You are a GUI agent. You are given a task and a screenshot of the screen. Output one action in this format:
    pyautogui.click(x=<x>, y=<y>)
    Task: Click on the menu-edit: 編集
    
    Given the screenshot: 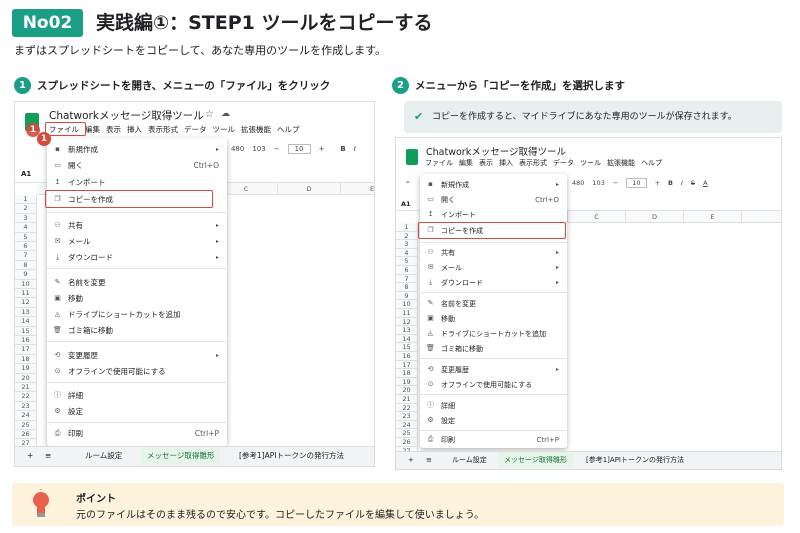 What is the action you would take?
    pyautogui.click(x=466, y=163)
    